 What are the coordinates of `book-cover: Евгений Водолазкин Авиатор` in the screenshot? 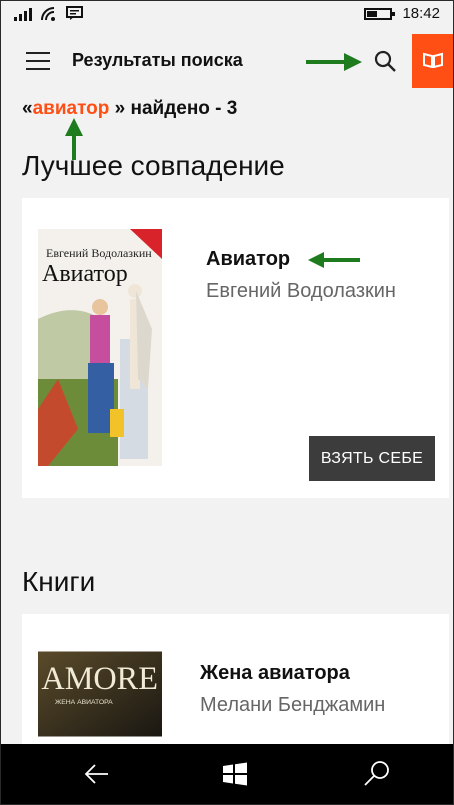 It's located at (100, 347).